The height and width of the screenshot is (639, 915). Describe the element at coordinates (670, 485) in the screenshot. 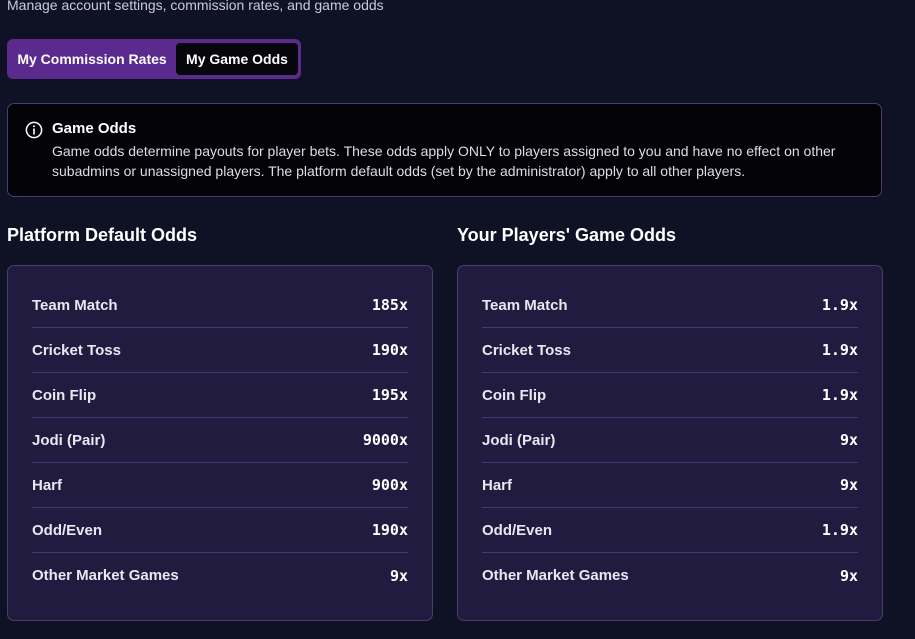

I see `odds-row: Harf 9x` at that location.